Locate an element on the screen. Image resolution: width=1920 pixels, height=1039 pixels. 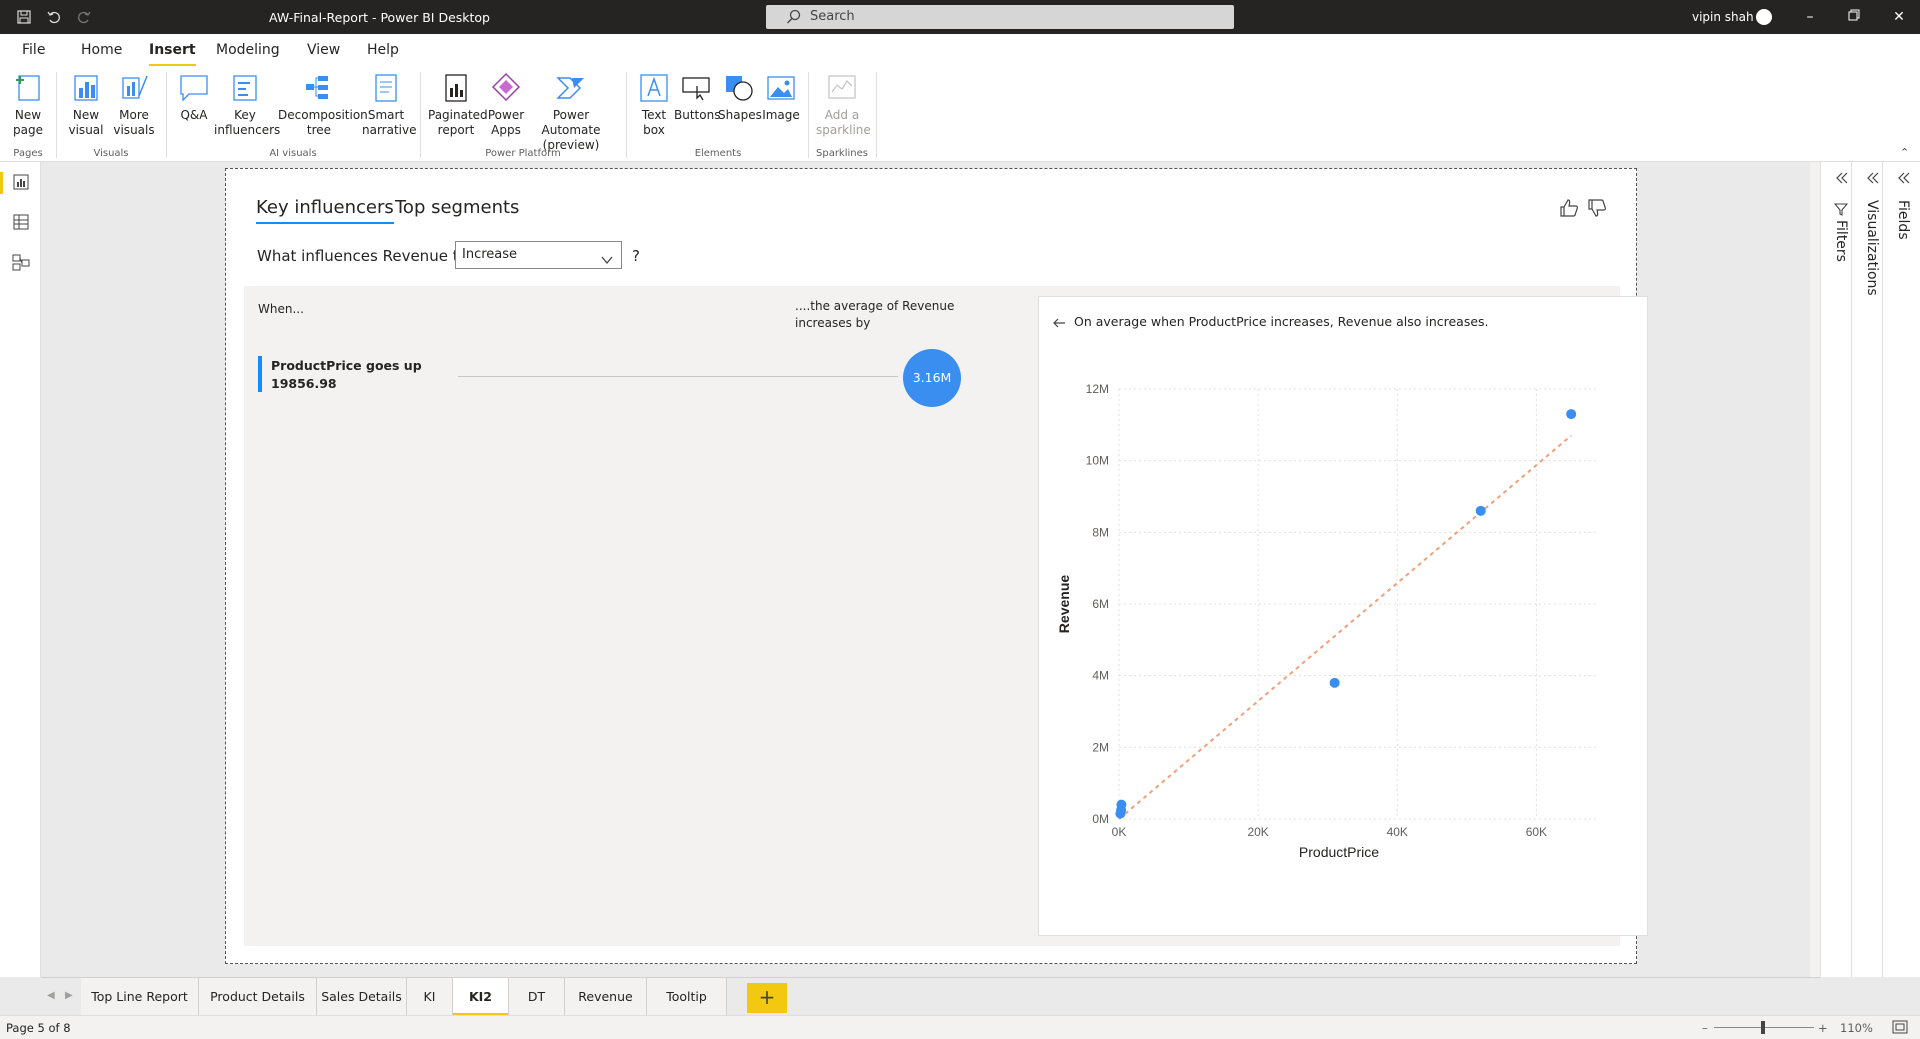
data-view-icon is located at coordinates (21, 222).